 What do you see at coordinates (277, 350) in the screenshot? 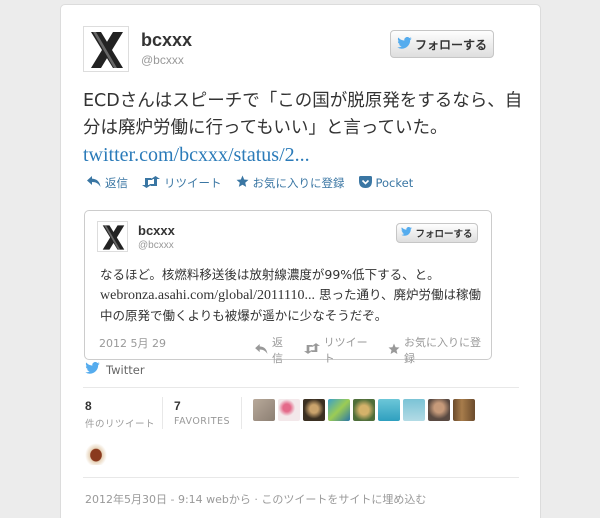
I see `quoted-reply-label: 返信` at bounding box center [277, 350].